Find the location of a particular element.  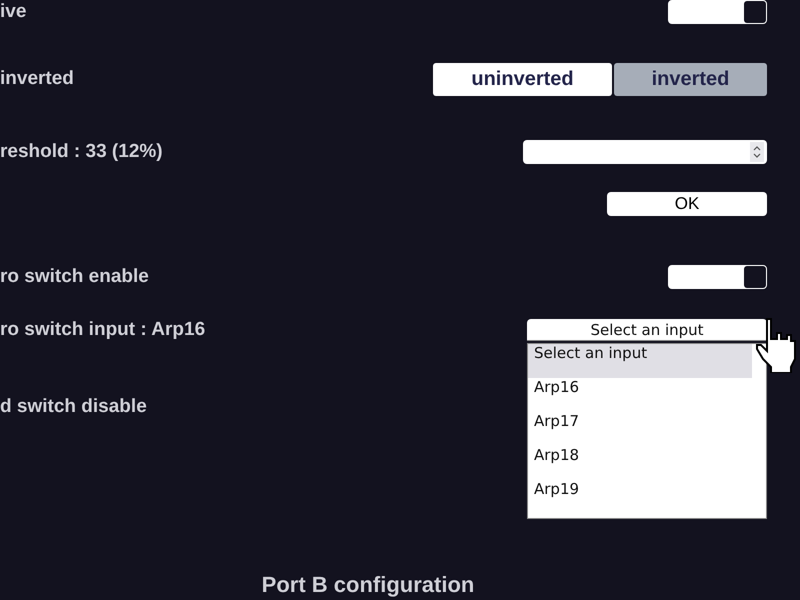

setting-label: inverted is located at coordinates (37, 79).